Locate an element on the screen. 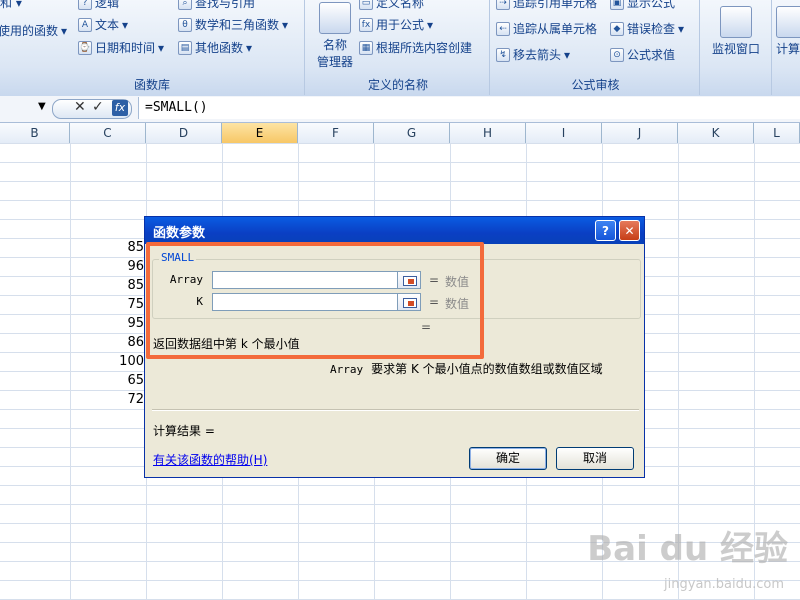 The width and height of the screenshot is (800, 600). calculation-label: 计算 is located at coordinates (788, 49).